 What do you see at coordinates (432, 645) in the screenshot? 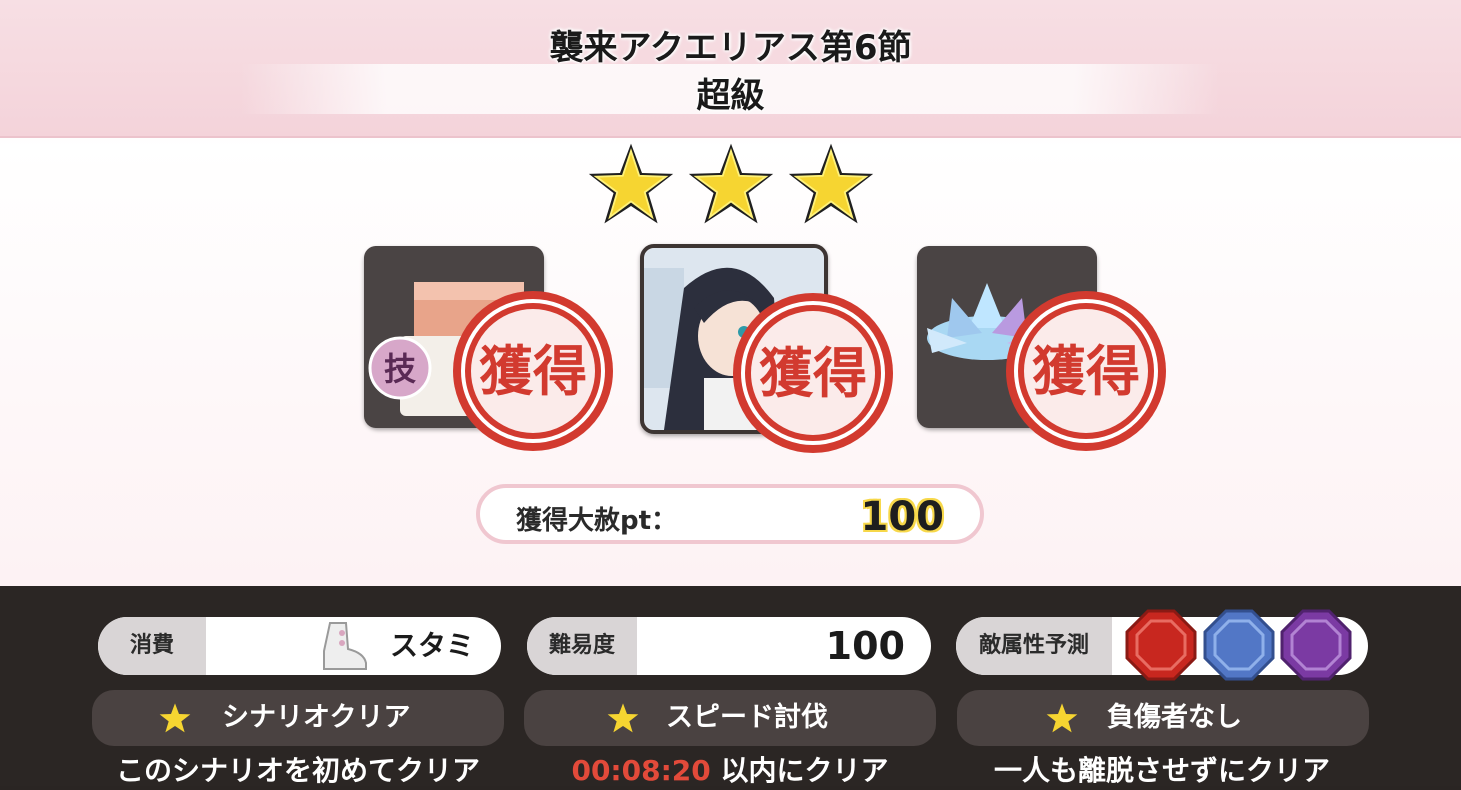
I see `stamina-label: スタミナ` at bounding box center [432, 645].